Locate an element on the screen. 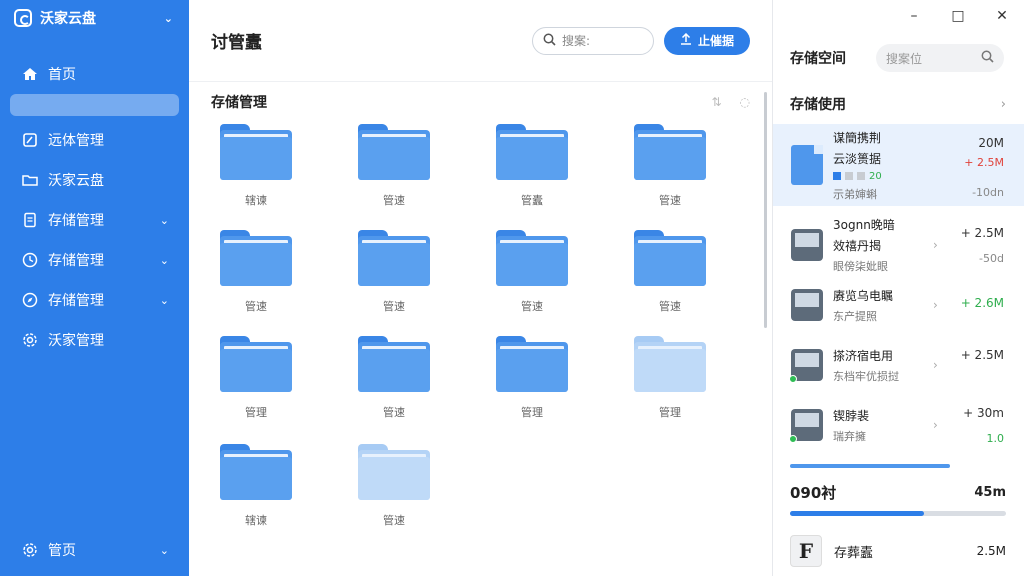 Image resolution: width=1024 pixels, height=576 pixels. sidebar-item-label: 首页 is located at coordinates (62, 75).